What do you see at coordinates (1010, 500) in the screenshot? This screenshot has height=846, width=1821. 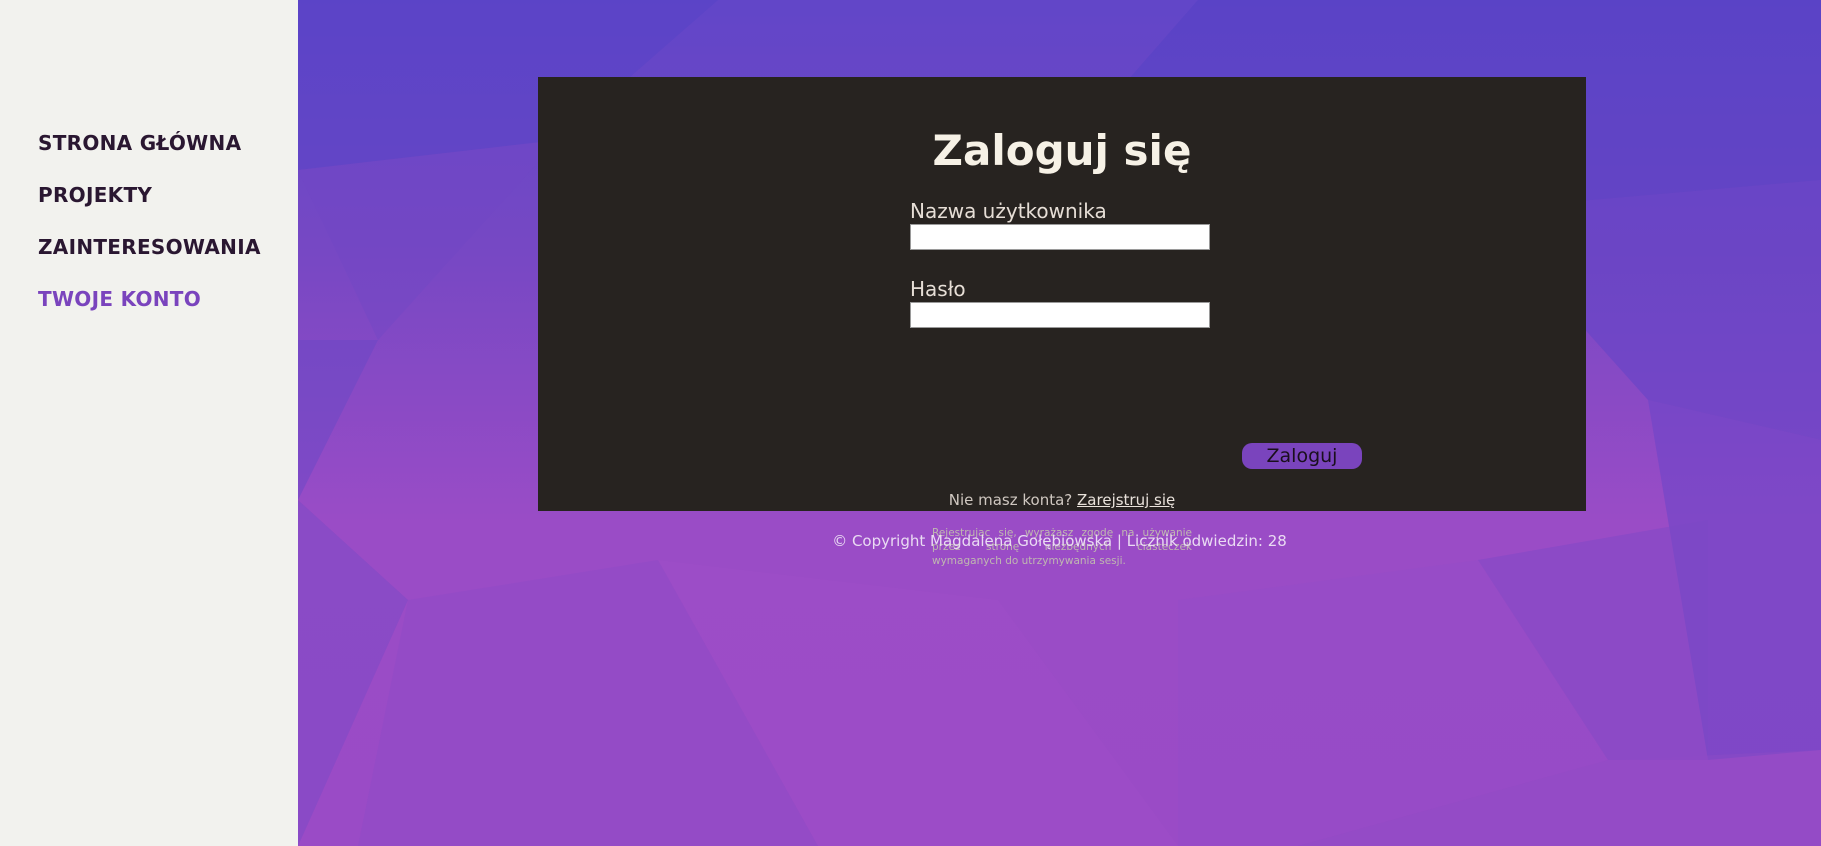 I see `register-prompt-text: Nie masz konta?` at bounding box center [1010, 500].